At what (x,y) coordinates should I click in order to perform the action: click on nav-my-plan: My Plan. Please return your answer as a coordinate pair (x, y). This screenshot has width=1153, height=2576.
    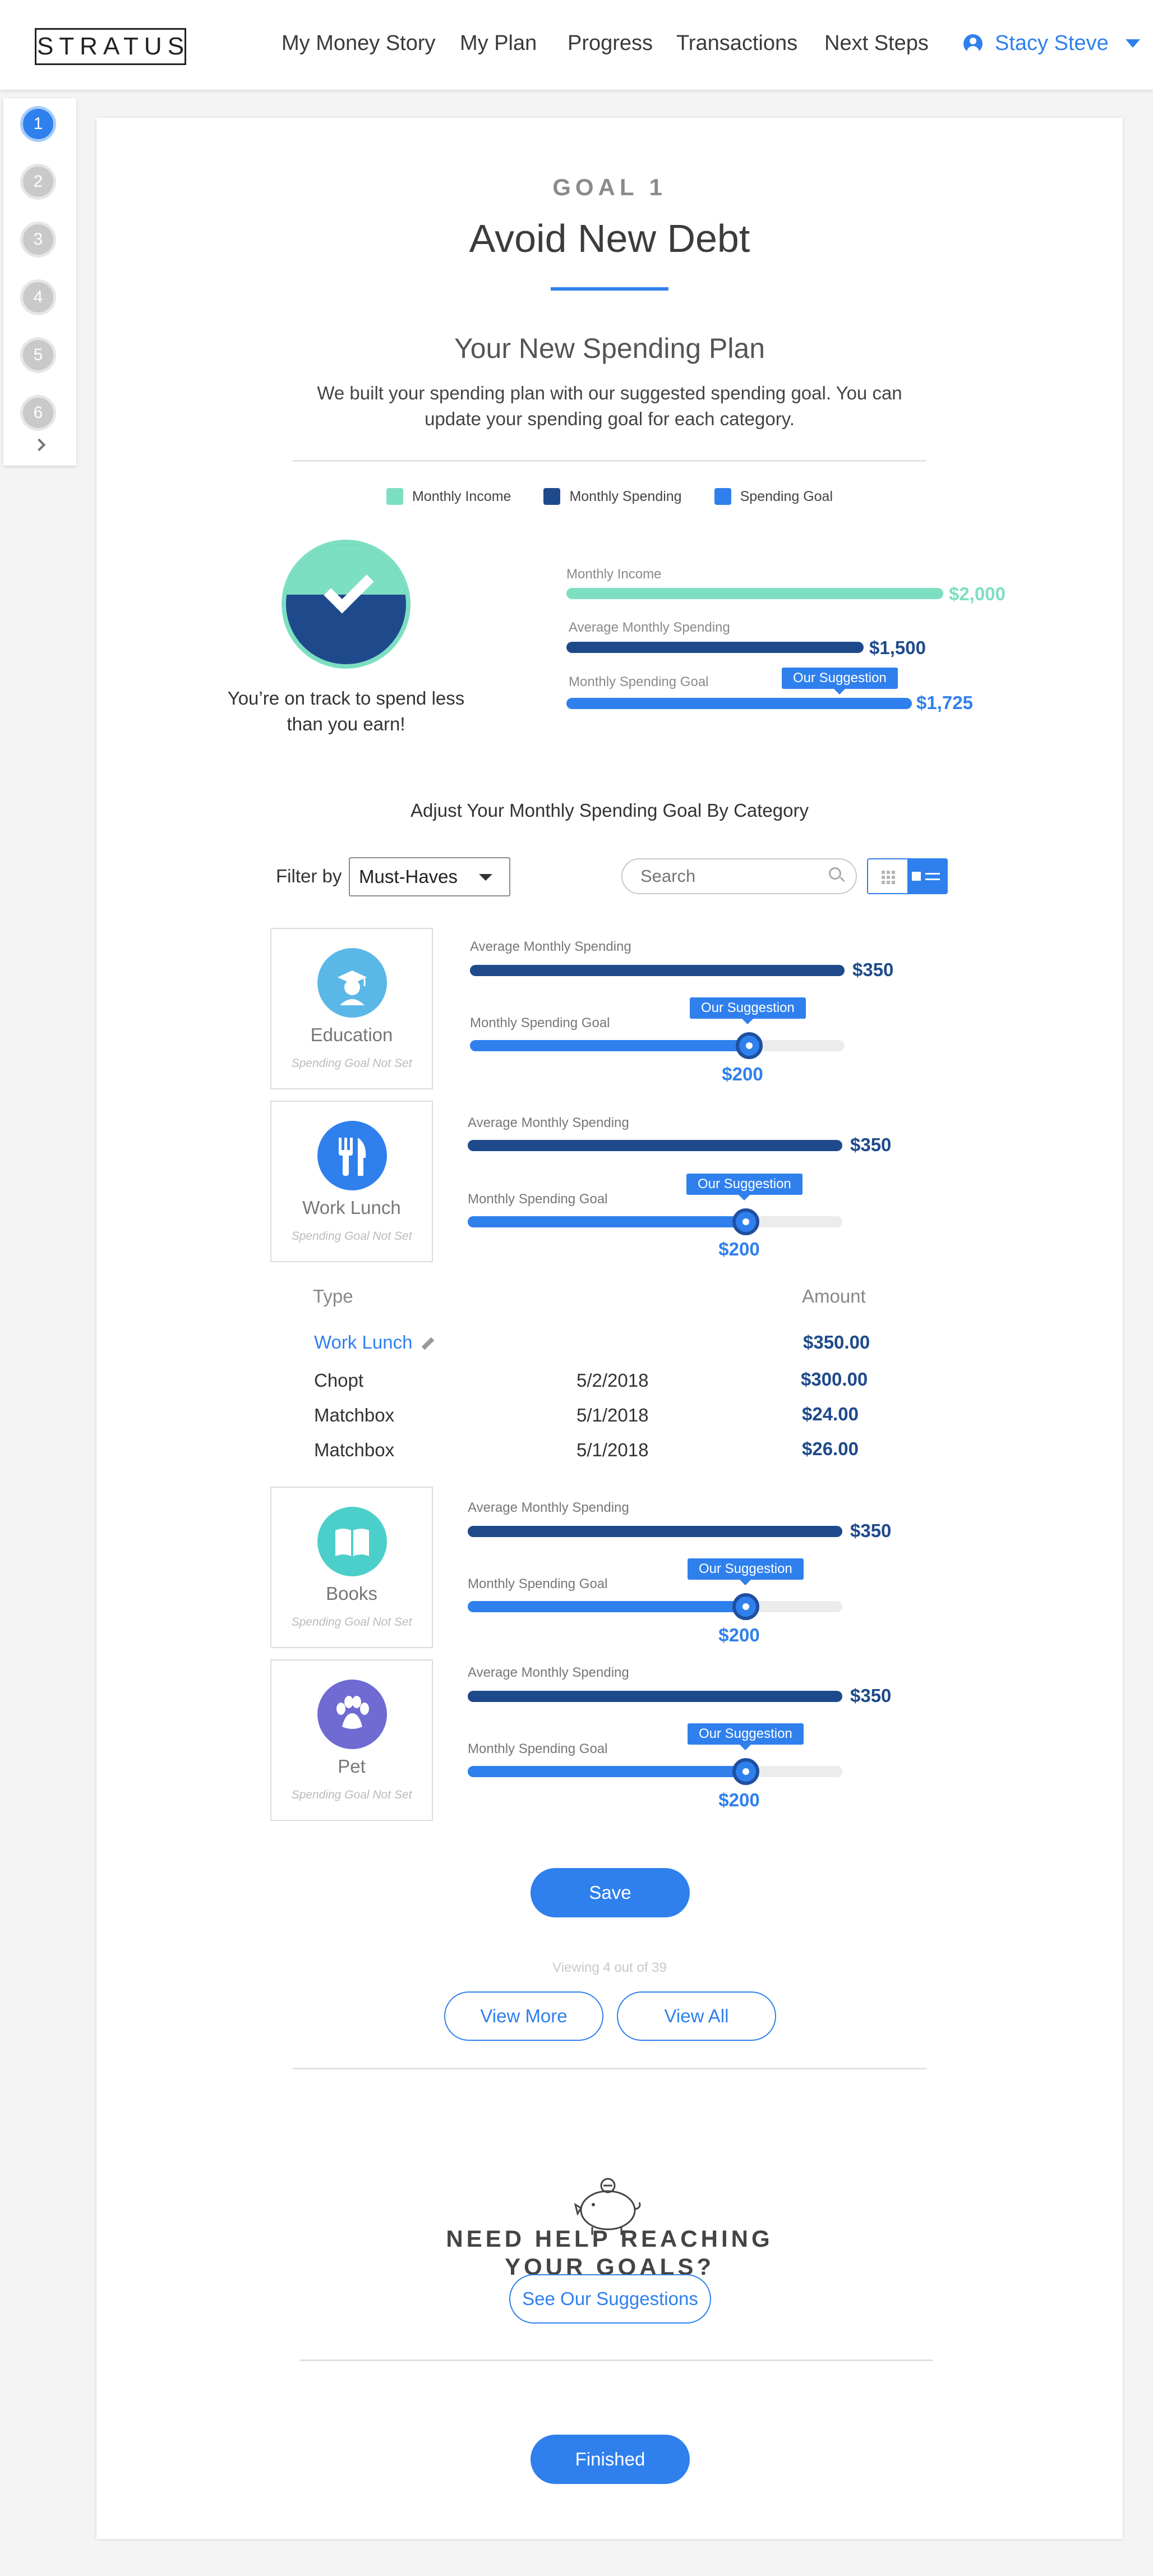
    Looking at the image, I should click on (498, 43).